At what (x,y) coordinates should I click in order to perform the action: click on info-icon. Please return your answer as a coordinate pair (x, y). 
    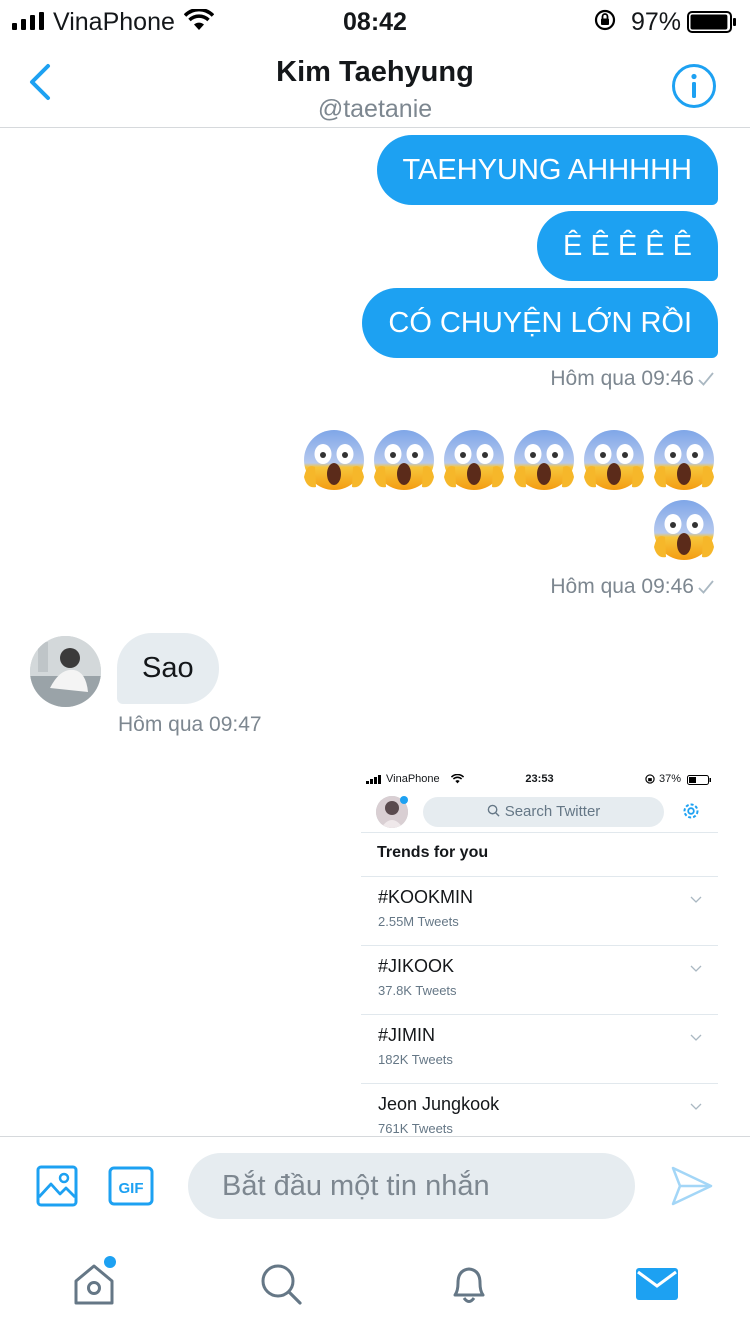
    Looking at the image, I should click on (694, 86).